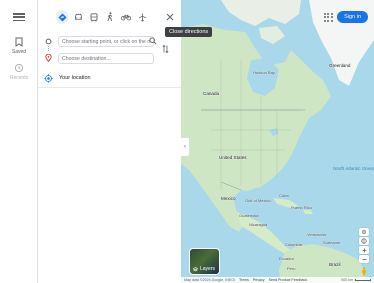  I want to click on my-location-icon, so click(48, 78).